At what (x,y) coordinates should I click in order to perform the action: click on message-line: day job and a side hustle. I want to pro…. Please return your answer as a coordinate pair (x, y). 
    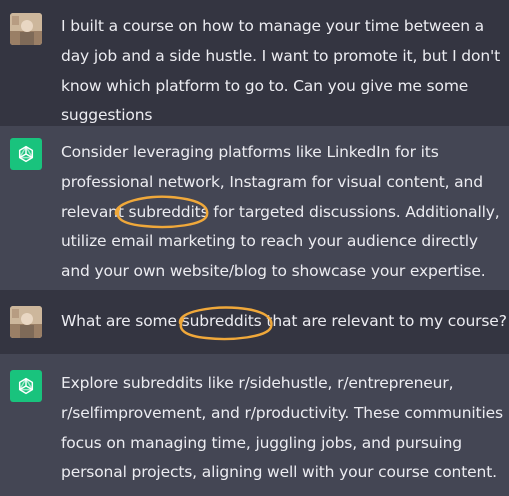
    Looking at the image, I should click on (281, 55).